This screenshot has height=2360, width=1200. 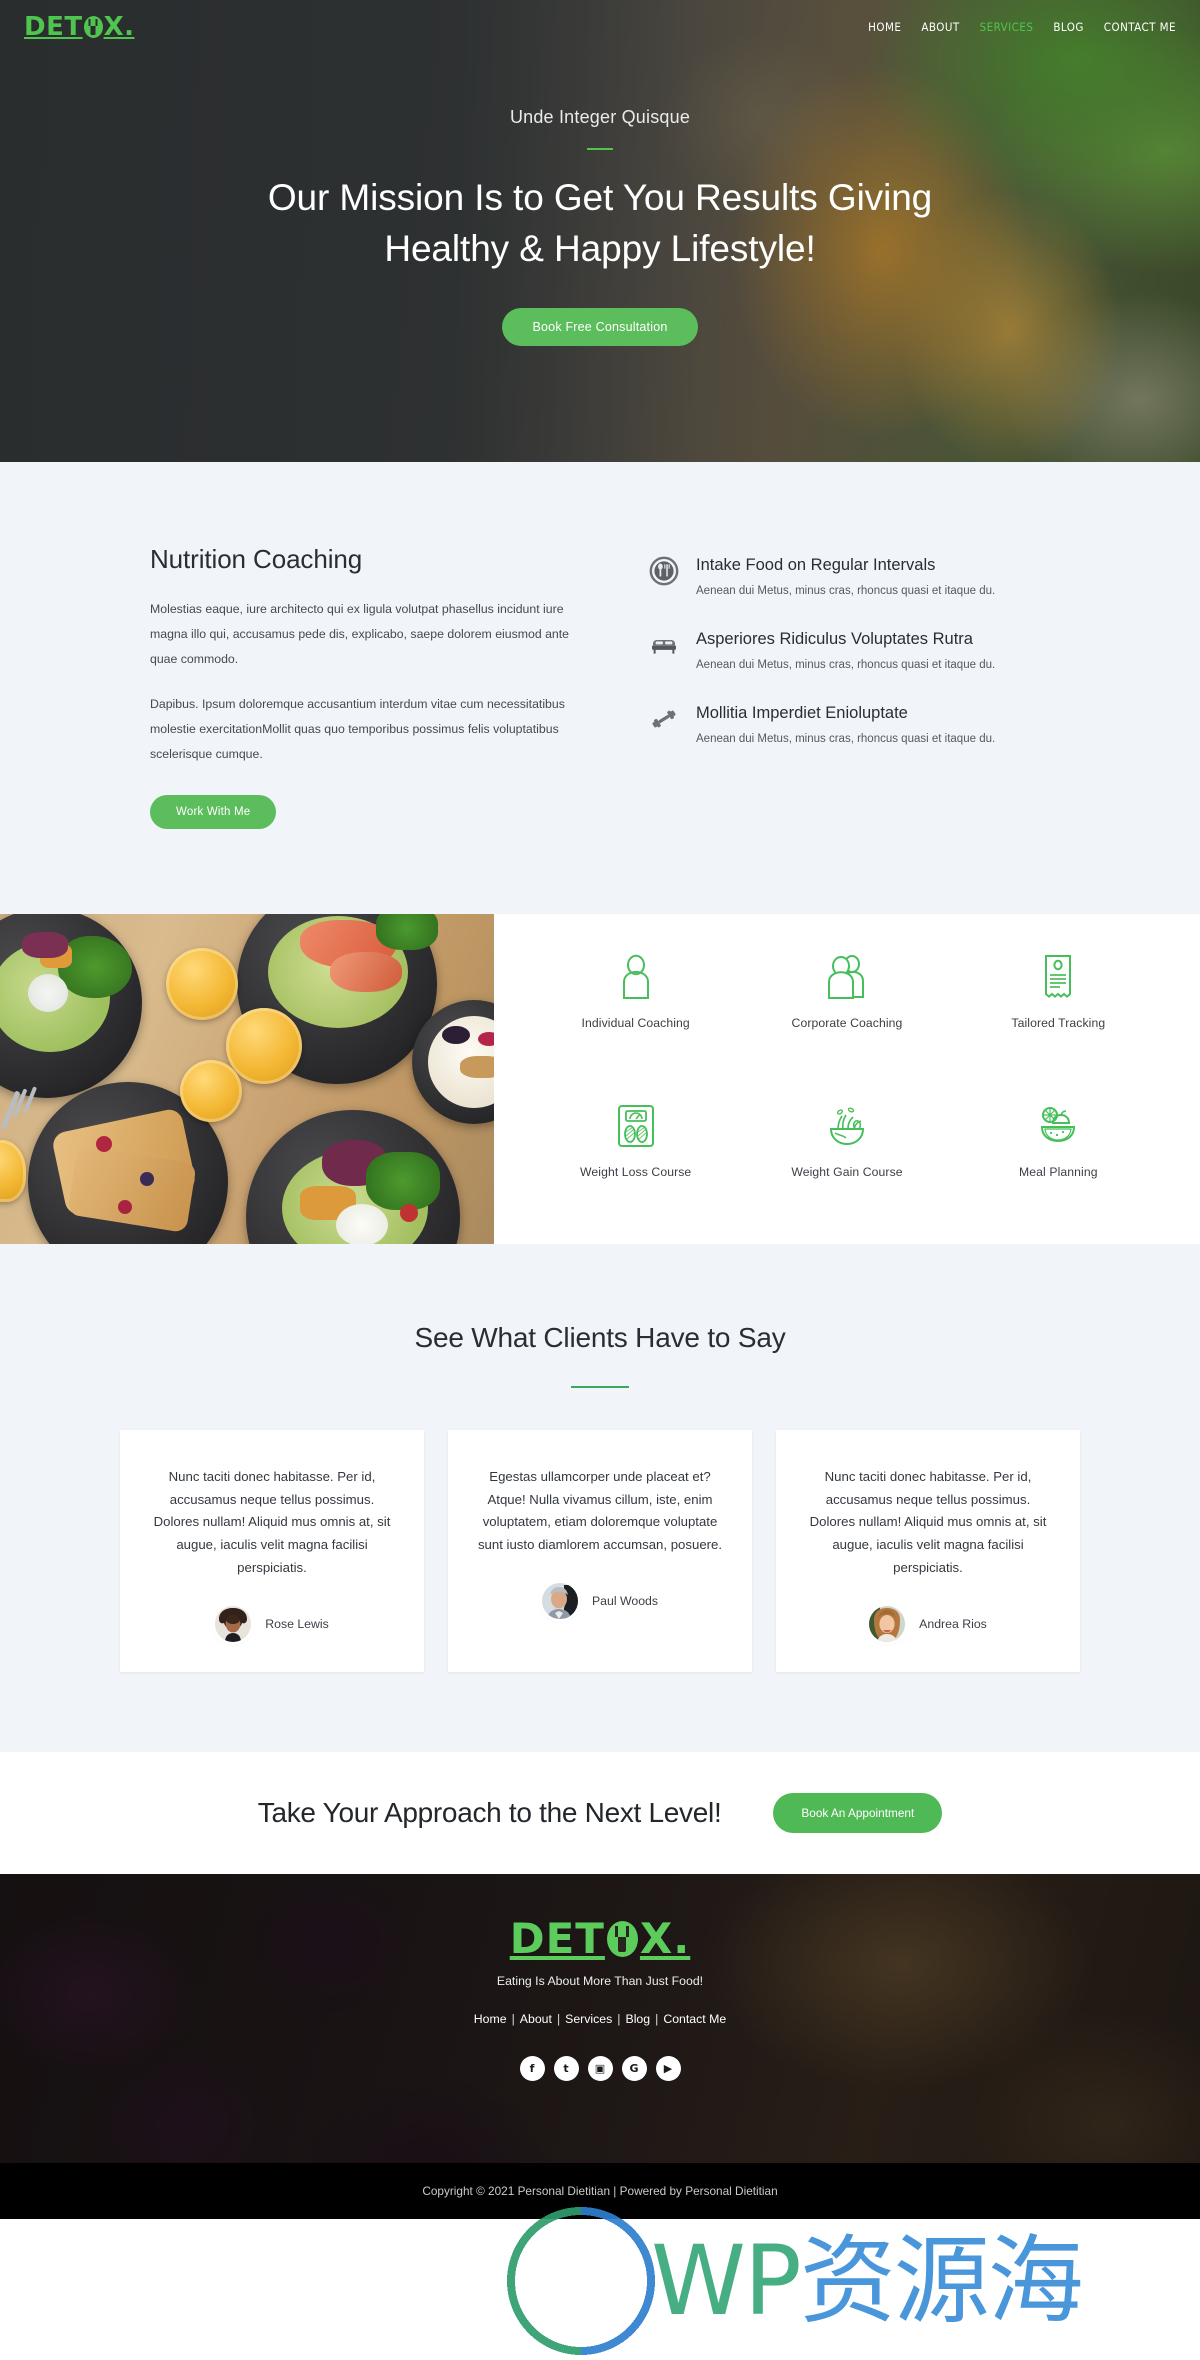 What do you see at coordinates (625, 1600) in the screenshot?
I see `testimonial-name: Paul Woods` at bounding box center [625, 1600].